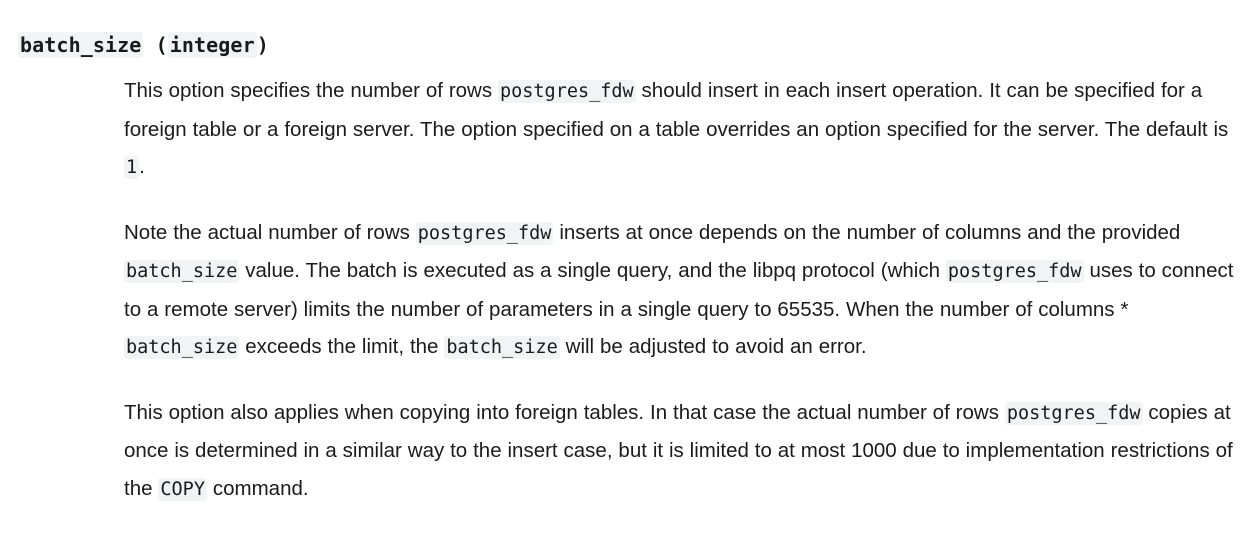 This screenshot has width=1260, height=552. What do you see at coordinates (736, 90) in the screenshot?
I see `text-run: should insert in each` at bounding box center [736, 90].